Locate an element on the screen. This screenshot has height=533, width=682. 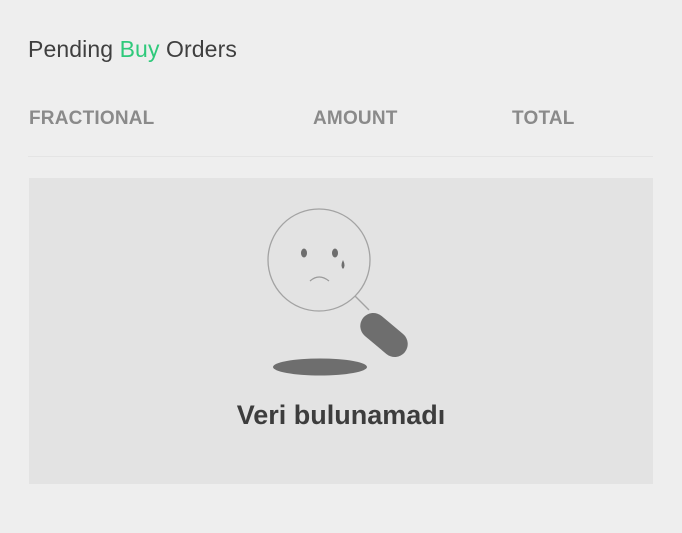
column-header-amount: AMOUNT is located at coordinates (355, 119).